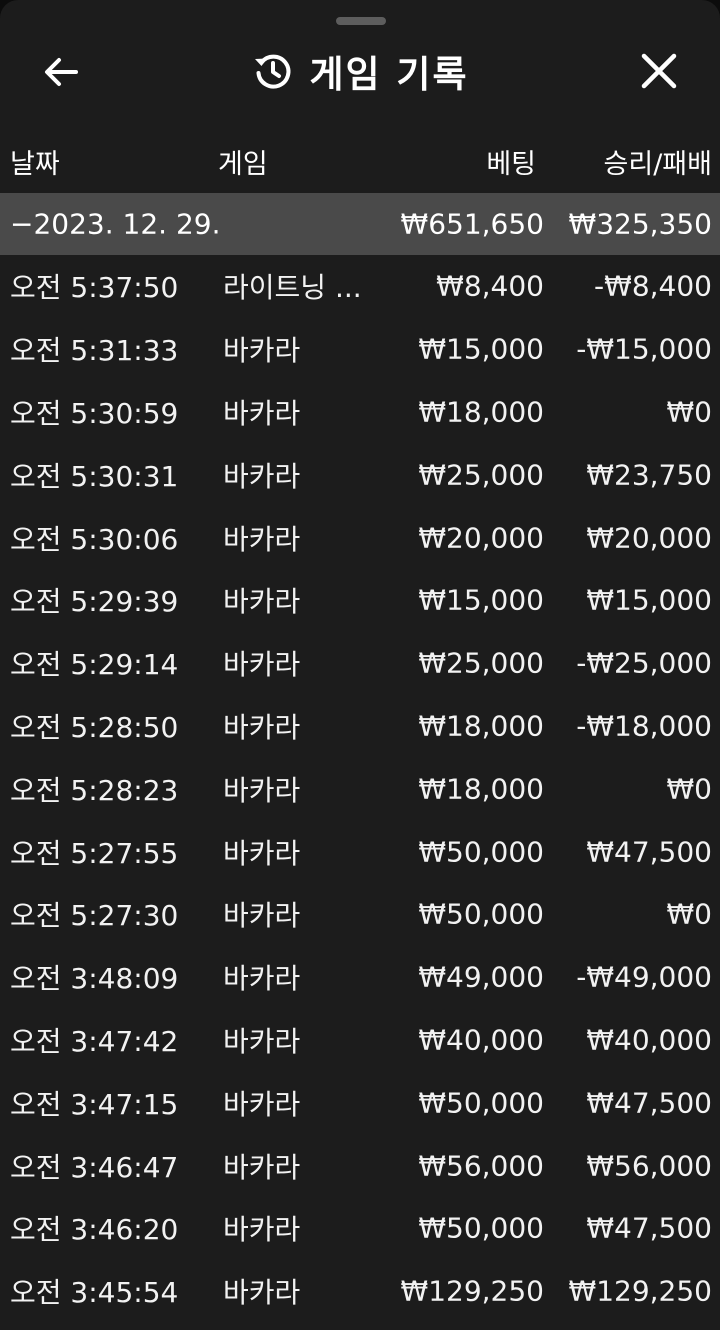 The height and width of the screenshot is (1330, 720). What do you see at coordinates (481, 538) in the screenshot?
I see `row-bet: ₩20,000` at bounding box center [481, 538].